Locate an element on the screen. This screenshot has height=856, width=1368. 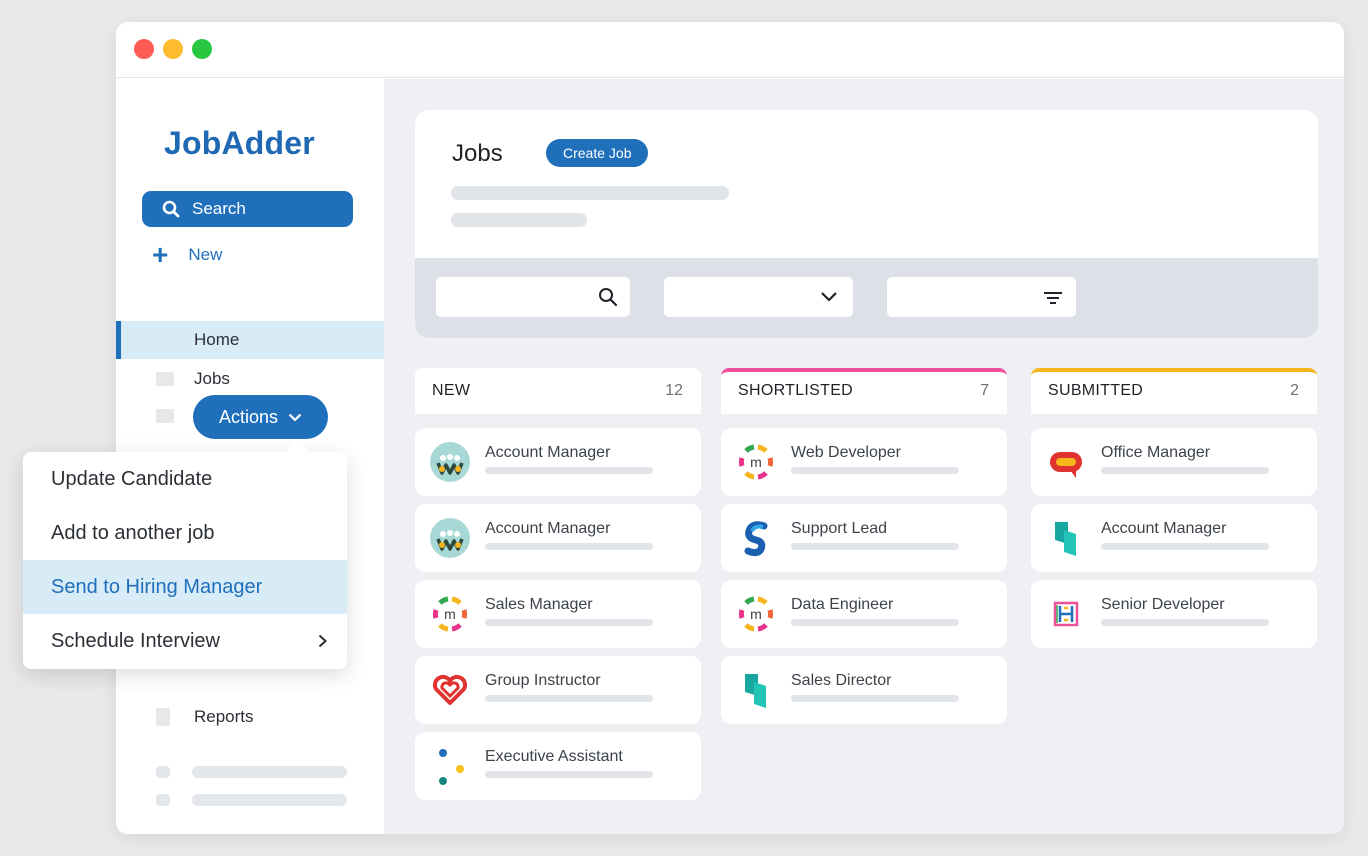
menu-item-send-to-hiring-manager: Send to Hiring Manager is located at coordinates (185, 587).